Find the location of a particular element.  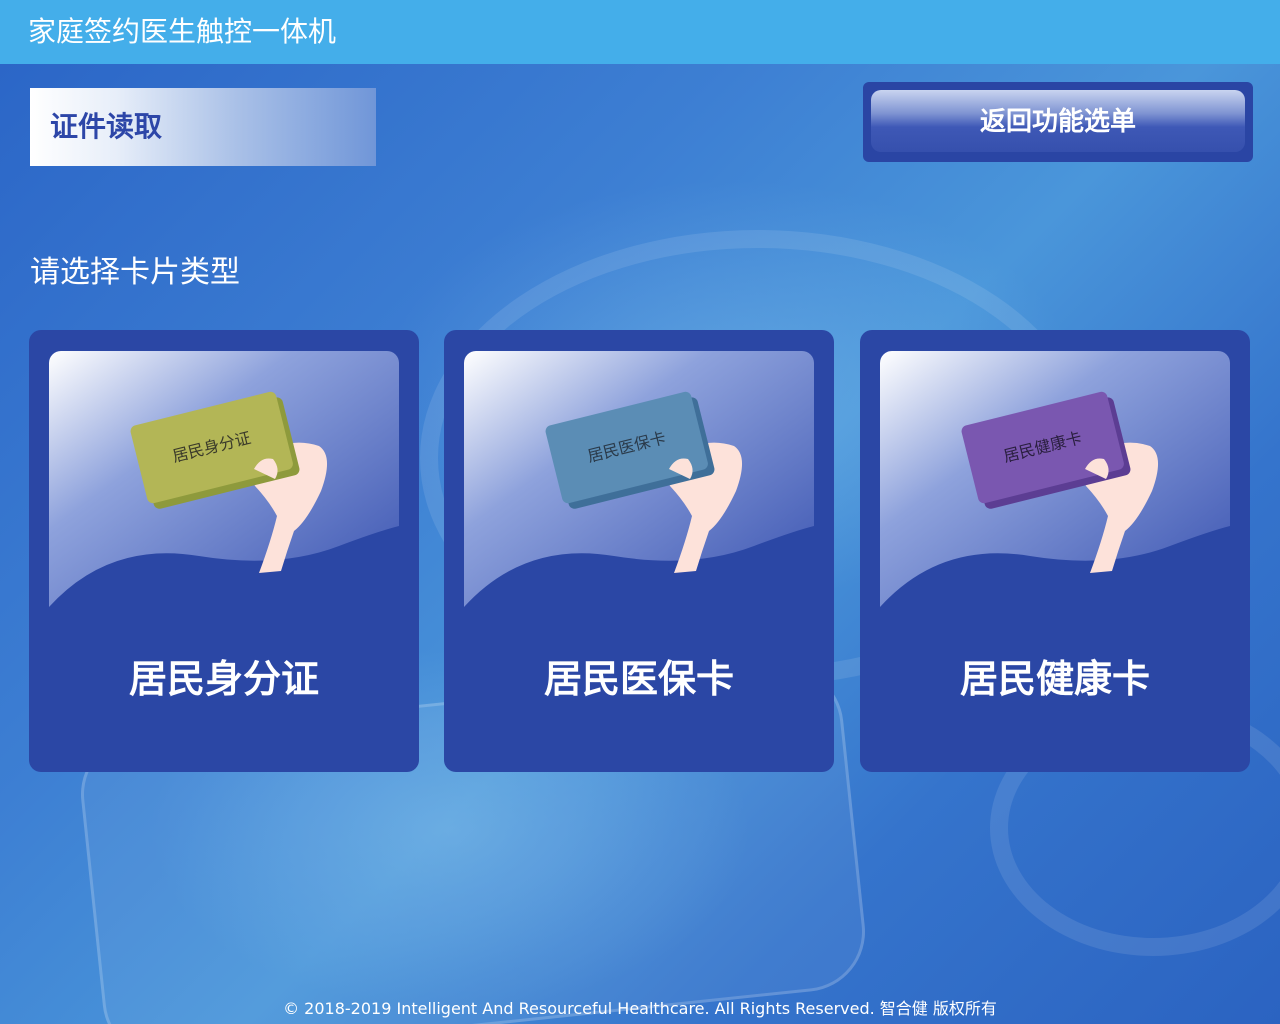

card-option-id-card: 居民身分证 居民身分证 is located at coordinates (224, 551).